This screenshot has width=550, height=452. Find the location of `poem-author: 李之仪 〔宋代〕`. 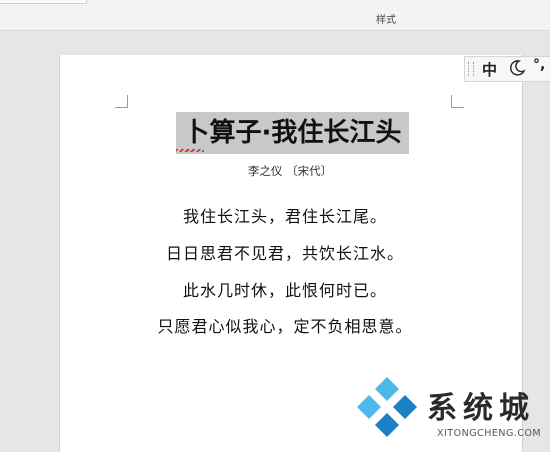

poem-author: 李之仪 〔宋代〕 is located at coordinates (290, 171).